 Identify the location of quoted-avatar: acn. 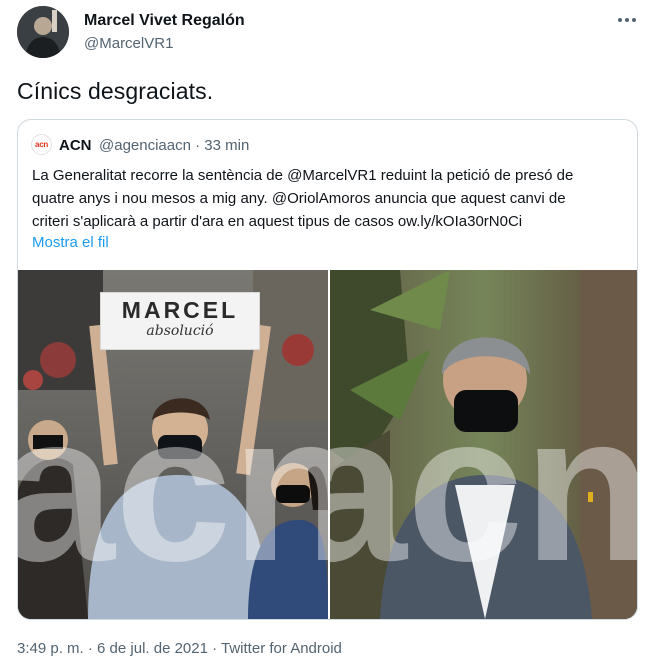
(41, 144).